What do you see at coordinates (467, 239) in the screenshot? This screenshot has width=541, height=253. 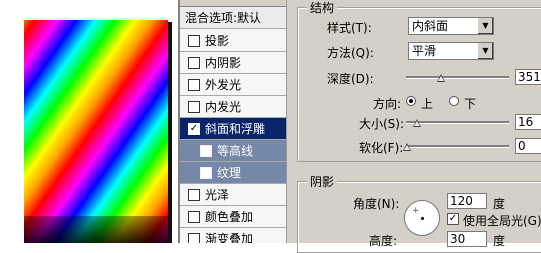 I see `altitude-input: 30` at bounding box center [467, 239].